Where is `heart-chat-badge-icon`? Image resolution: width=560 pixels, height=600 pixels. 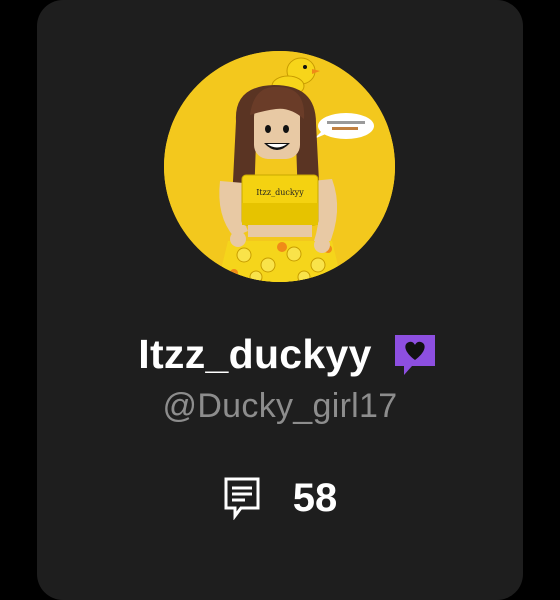
heart-chat-badge-icon is located at coordinates (414, 355).